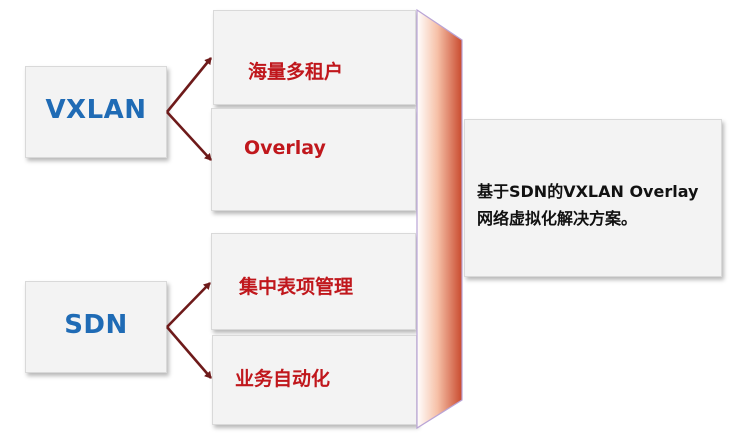 The width and height of the screenshot is (736, 437). Describe the element at coordinates (189, 85) in the screenshot. I see `arrow-vxlan-to-multi-tenant` at that location.